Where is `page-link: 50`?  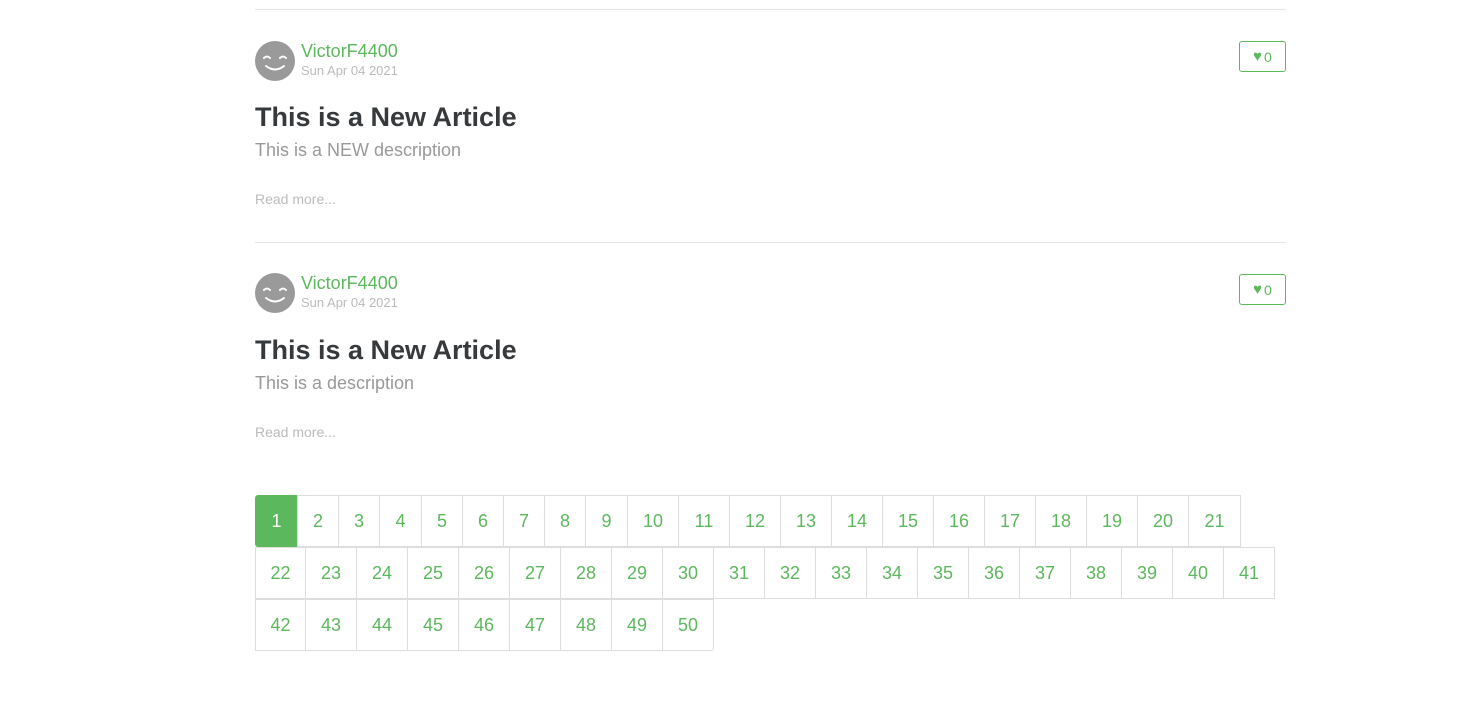 page-link: 50 is located at coordinates (688, 625).